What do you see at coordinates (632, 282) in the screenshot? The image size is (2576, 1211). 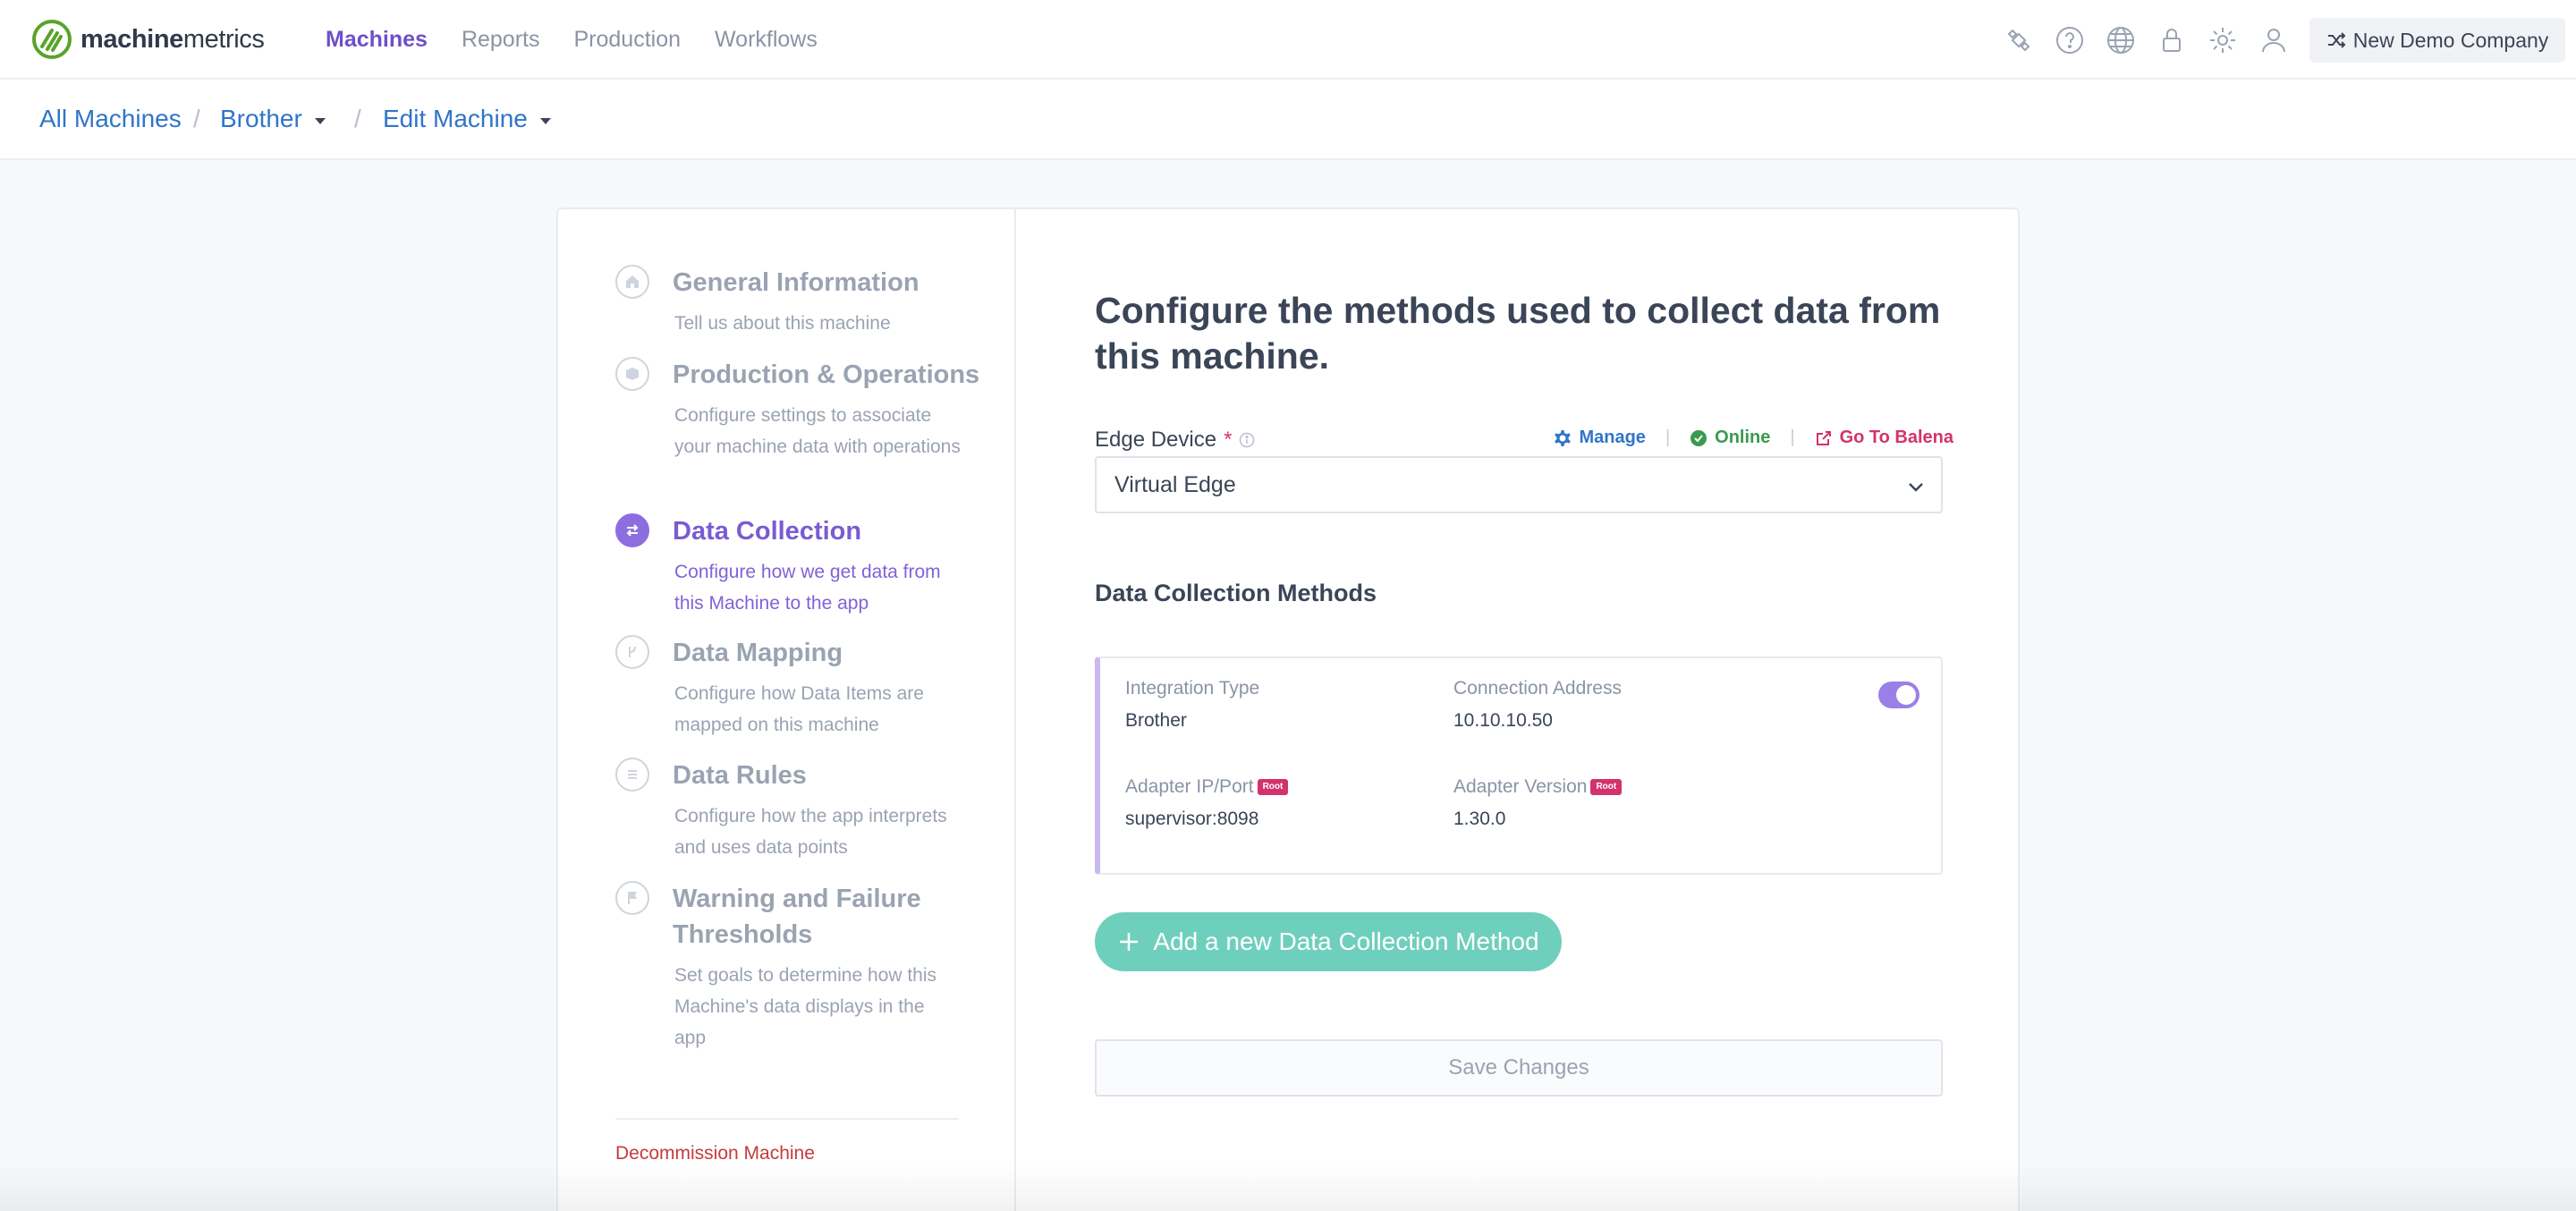 I see `home-icon` at bounding box center [632, 282].